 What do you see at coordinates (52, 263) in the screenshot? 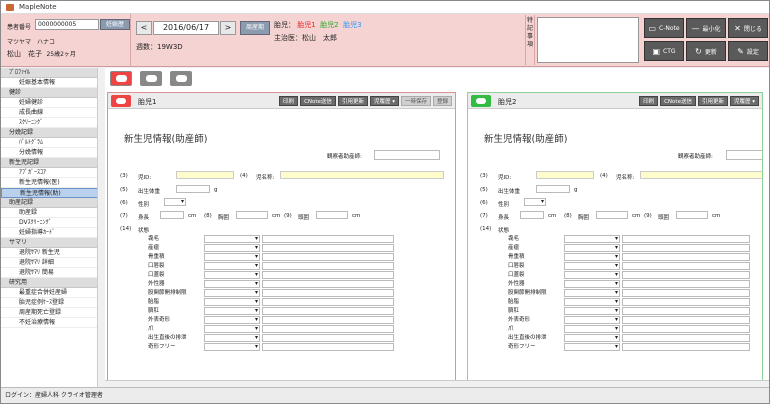
I see `sidebar-item: 退院ｻﾏﾘ 詳細` at bounding box center [52, 263].